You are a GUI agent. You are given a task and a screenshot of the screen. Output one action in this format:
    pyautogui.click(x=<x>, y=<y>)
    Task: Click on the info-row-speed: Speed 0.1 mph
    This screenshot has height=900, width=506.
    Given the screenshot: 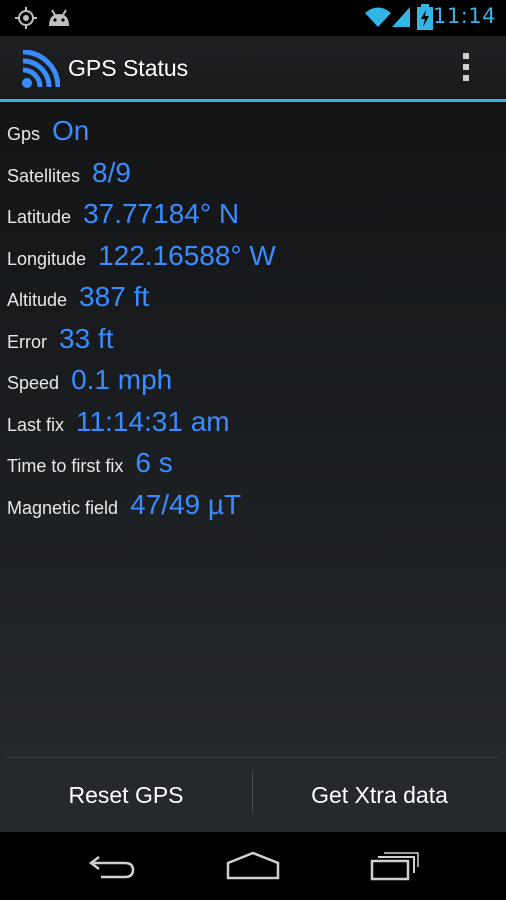 What is the action you would take?
    pyautogui.click(x=89, y=380)
    